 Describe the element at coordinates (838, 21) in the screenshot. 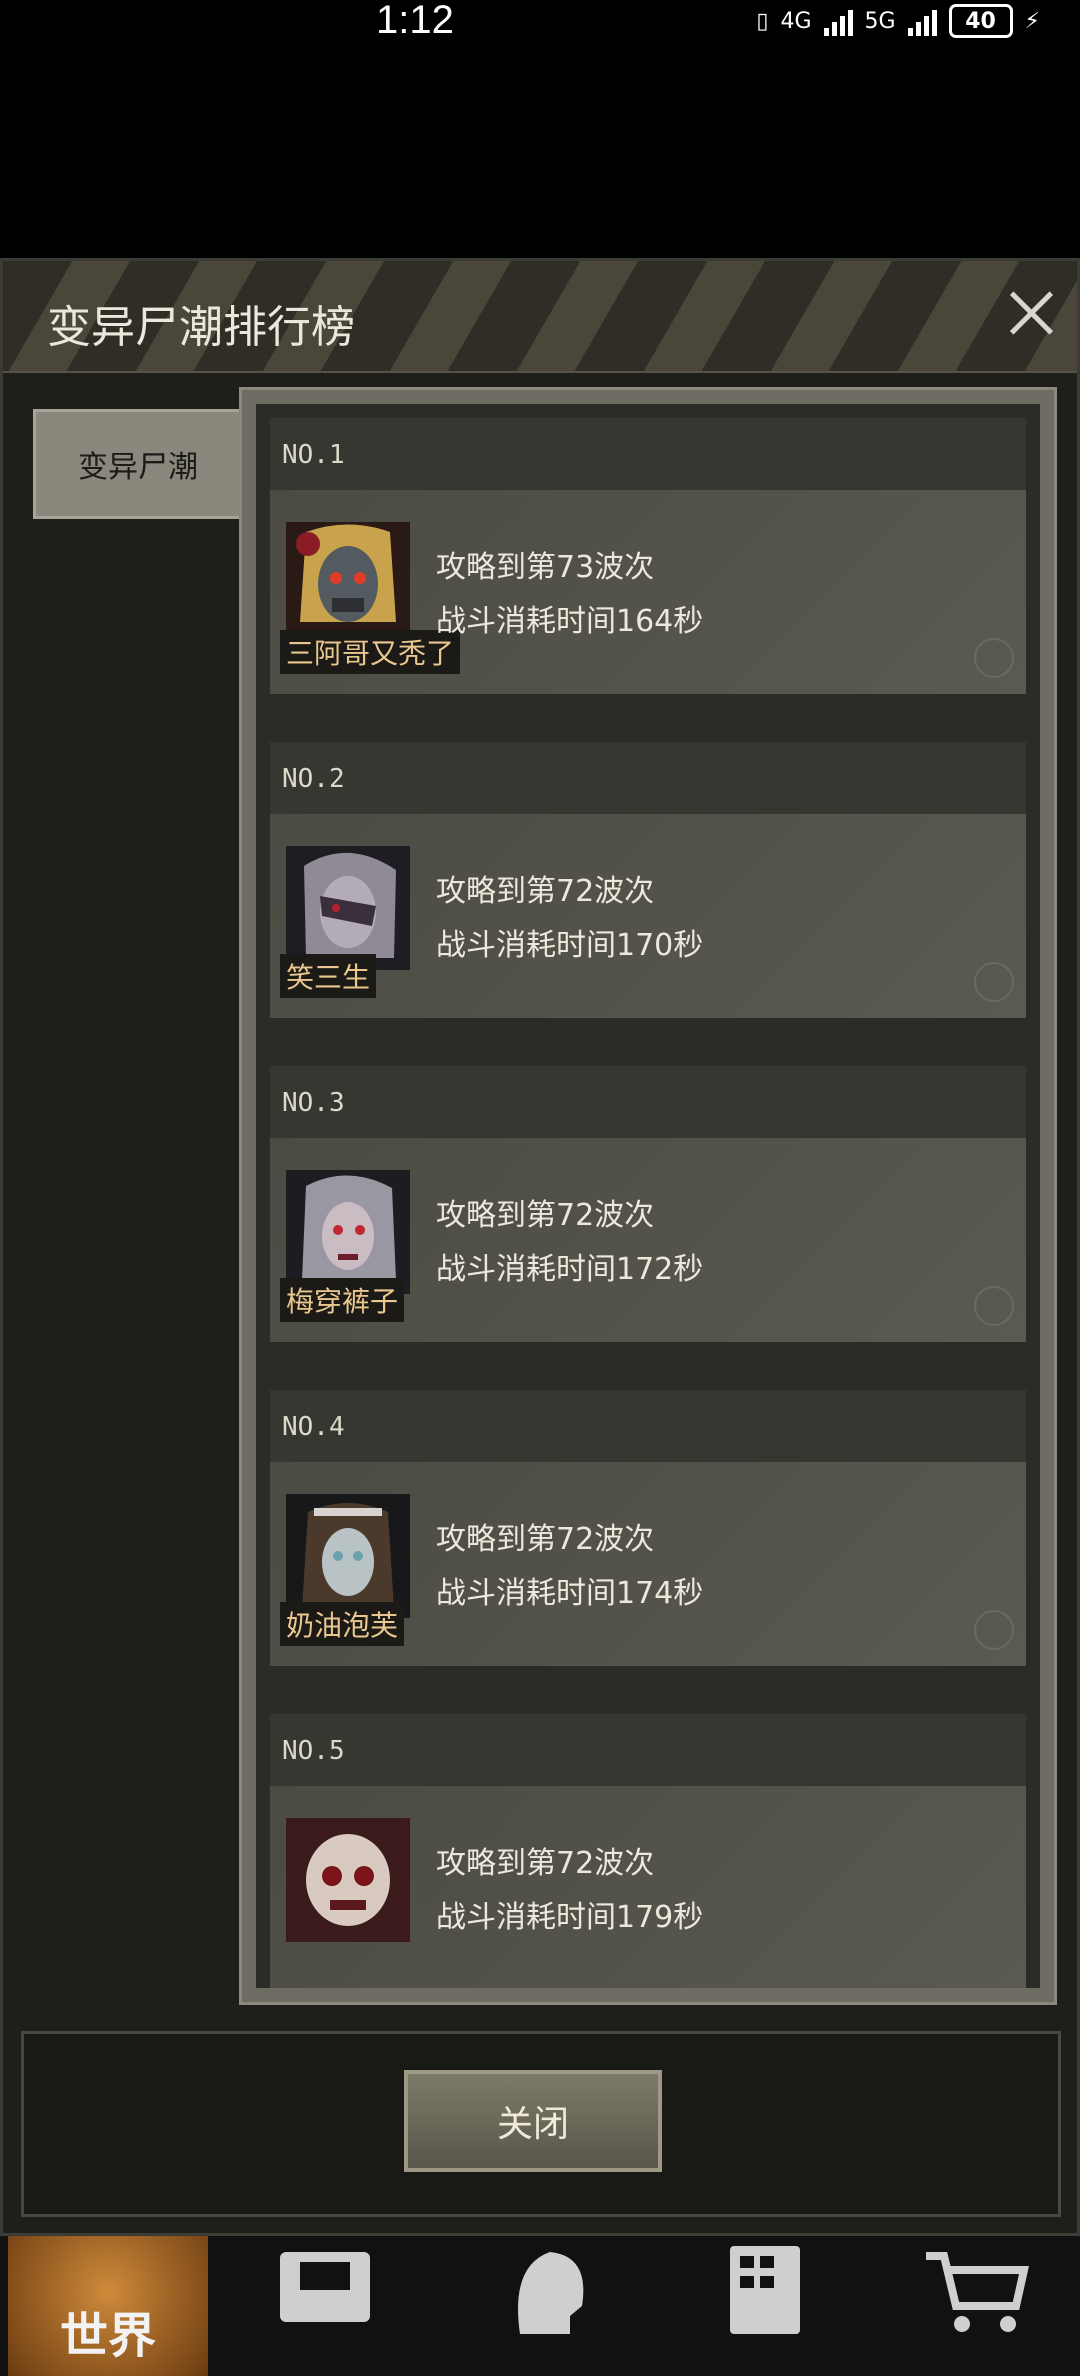

I see `signal-icon` at that location.